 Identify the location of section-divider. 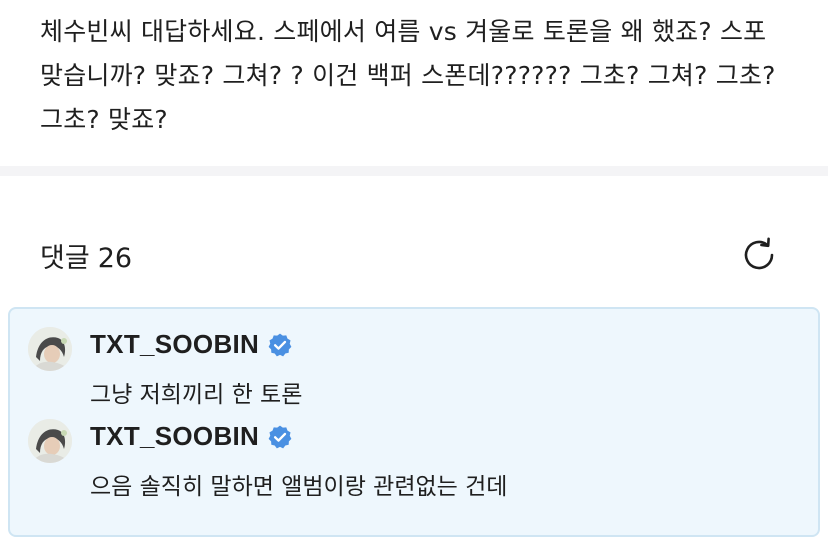
(414, 171).